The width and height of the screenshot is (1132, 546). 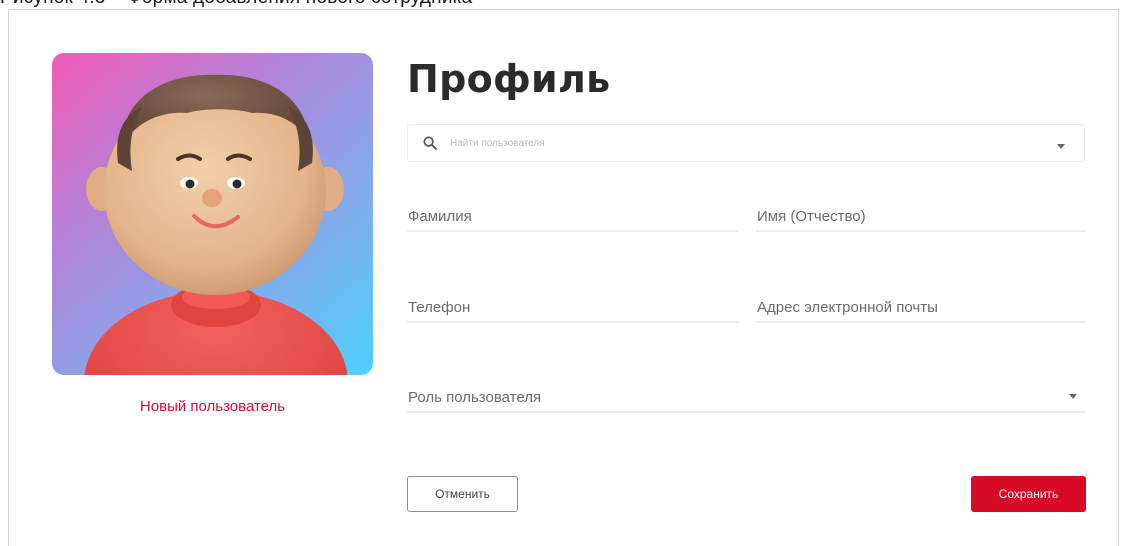 I want to click on email-underline, so click(x=921, y=322).